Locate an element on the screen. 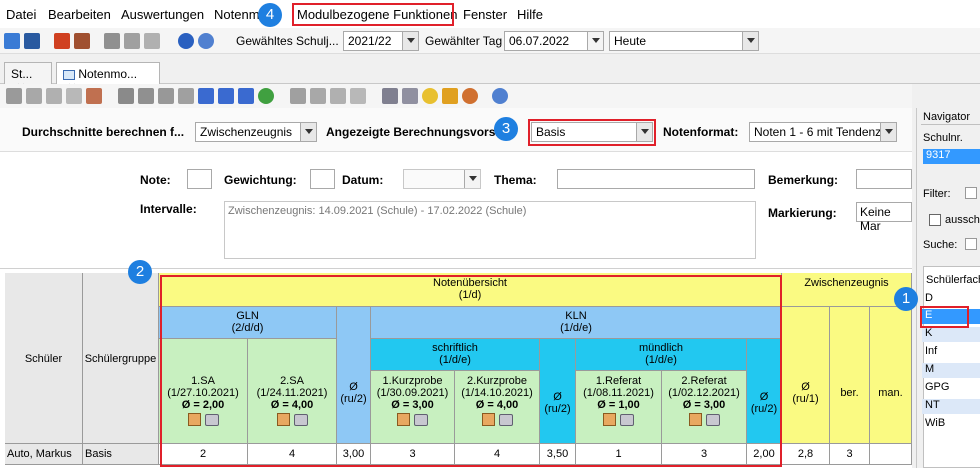 This screenshot has width=980, height=468. list-item-fach: Inf is located at coordinates (951, 352).